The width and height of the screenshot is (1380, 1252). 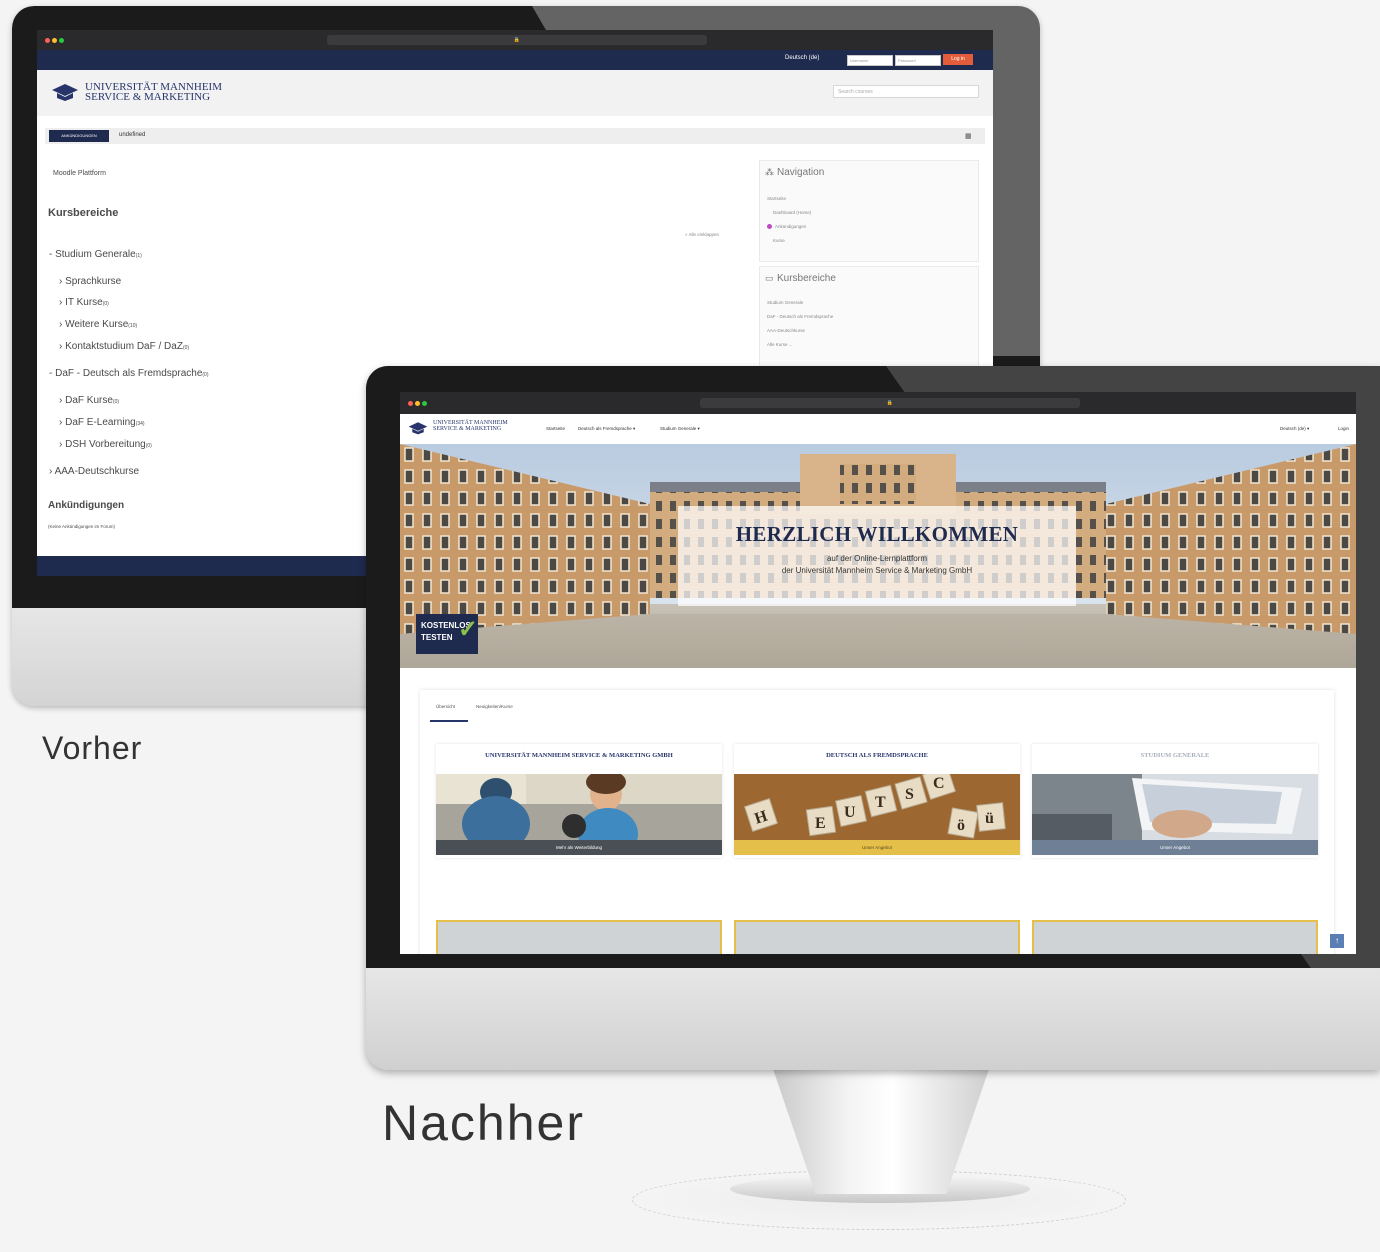 What do you see at coordinates (790, 226) in the screenshot?
I see `nav-item: Ankündigungen` at bounding box center [790, 226].